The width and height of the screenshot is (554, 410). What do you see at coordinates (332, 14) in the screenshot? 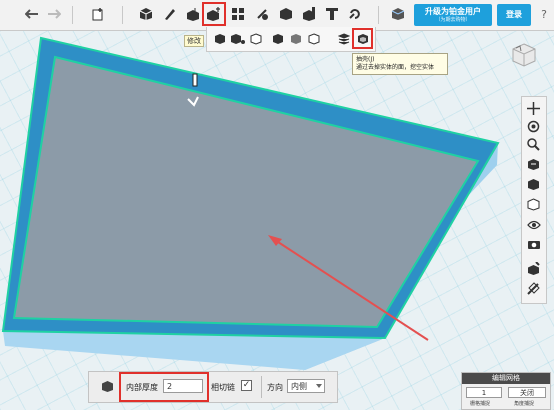
I see `text-icon` at bounding box center [332, 14].